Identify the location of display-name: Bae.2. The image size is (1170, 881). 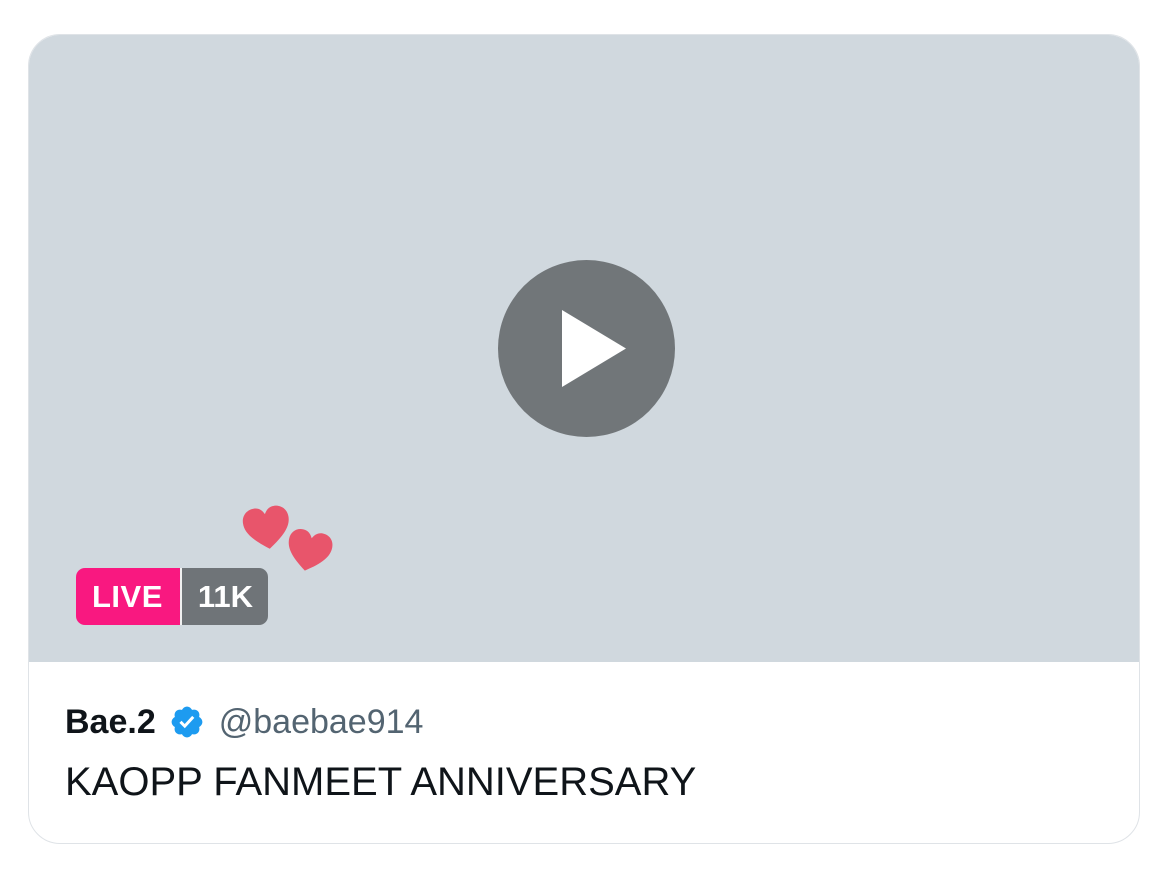
(110, 722).